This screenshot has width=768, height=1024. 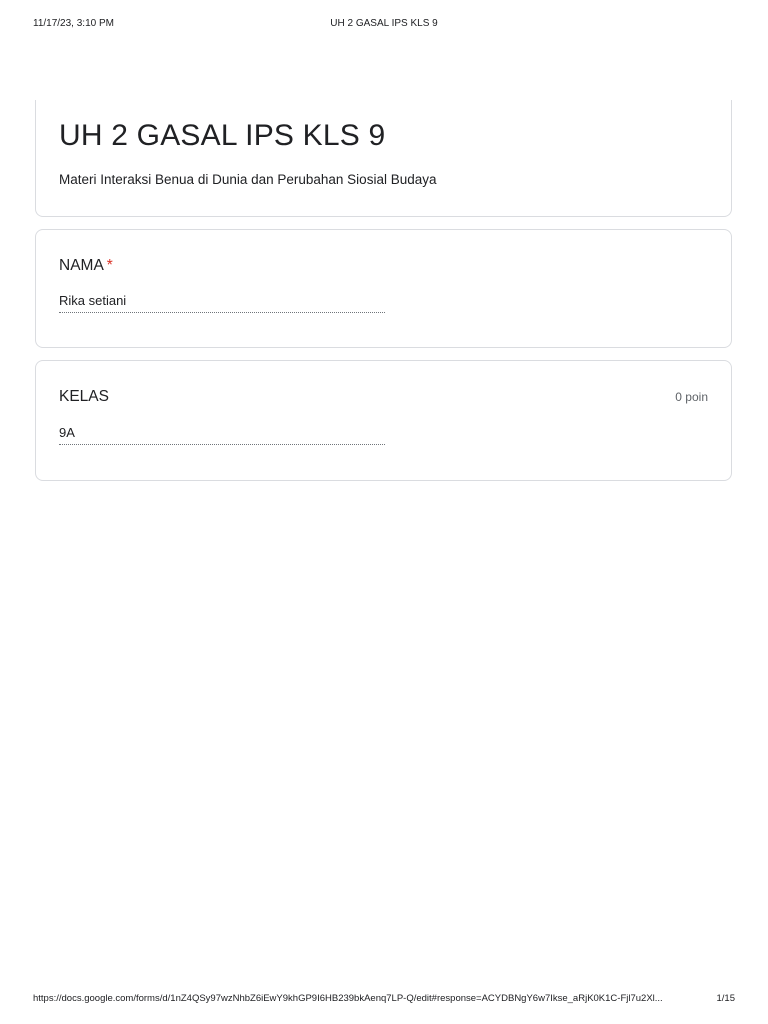 I want to click on form-title: UH 2 GASAL IPS KLS 9, so click(x=222, y=135).